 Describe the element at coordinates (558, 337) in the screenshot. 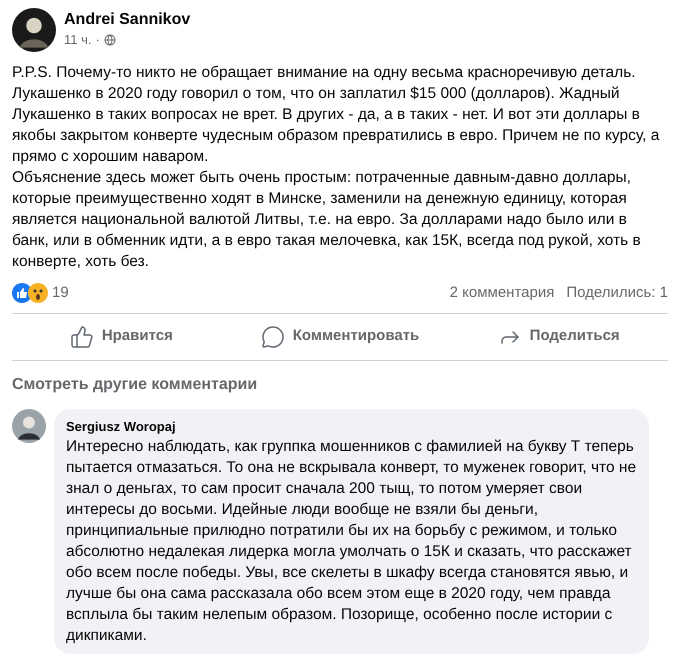

I see `action-button: Поделиться` at that location.